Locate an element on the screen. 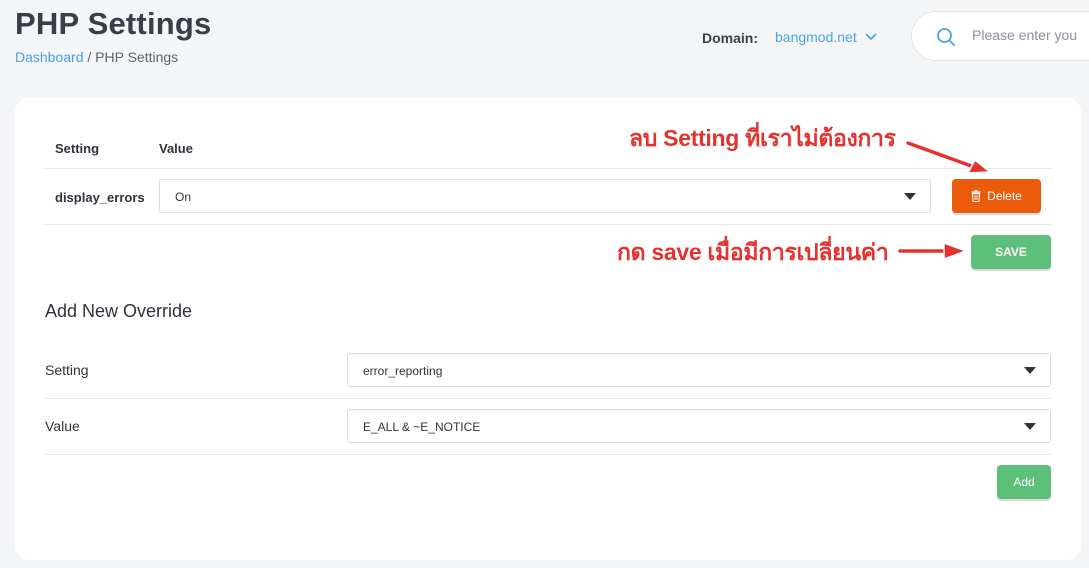  delete-button: Delete is located at coordinates (996, 196).